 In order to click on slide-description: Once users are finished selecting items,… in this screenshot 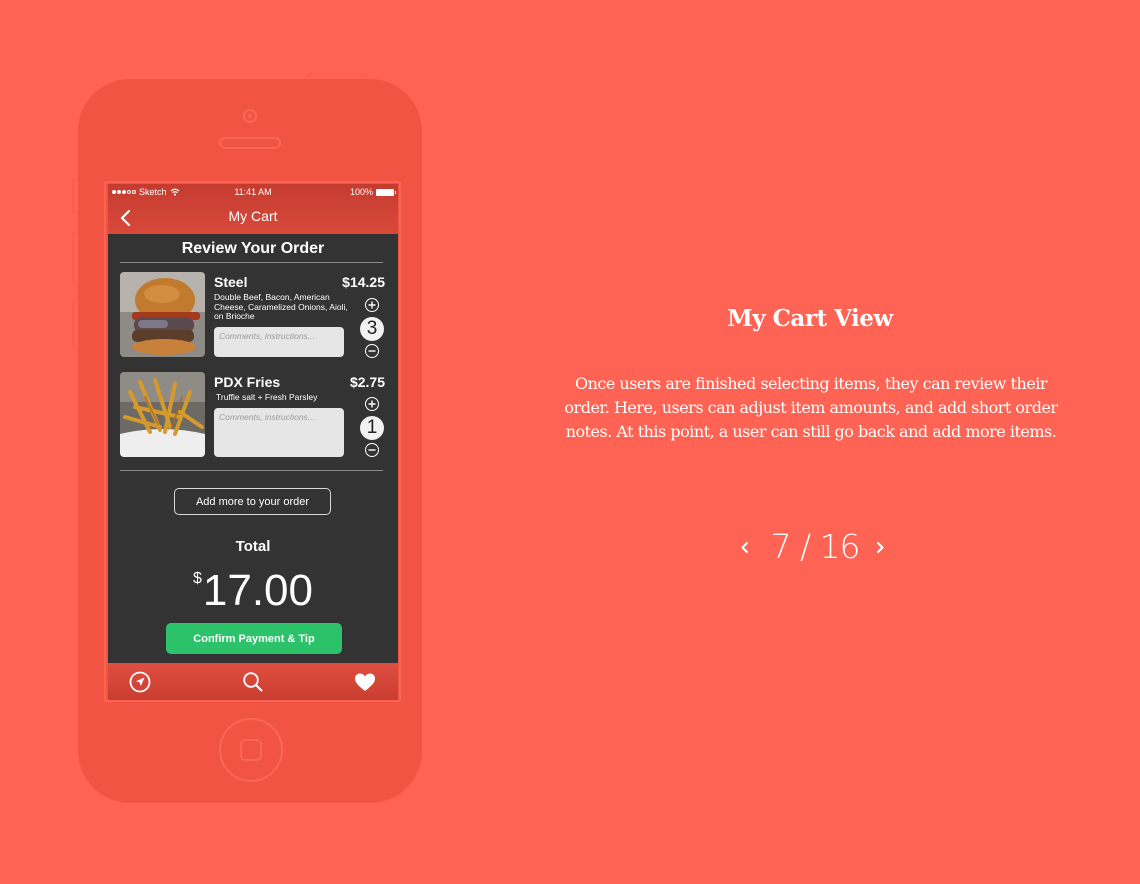, I will do `click(811, 407)`.